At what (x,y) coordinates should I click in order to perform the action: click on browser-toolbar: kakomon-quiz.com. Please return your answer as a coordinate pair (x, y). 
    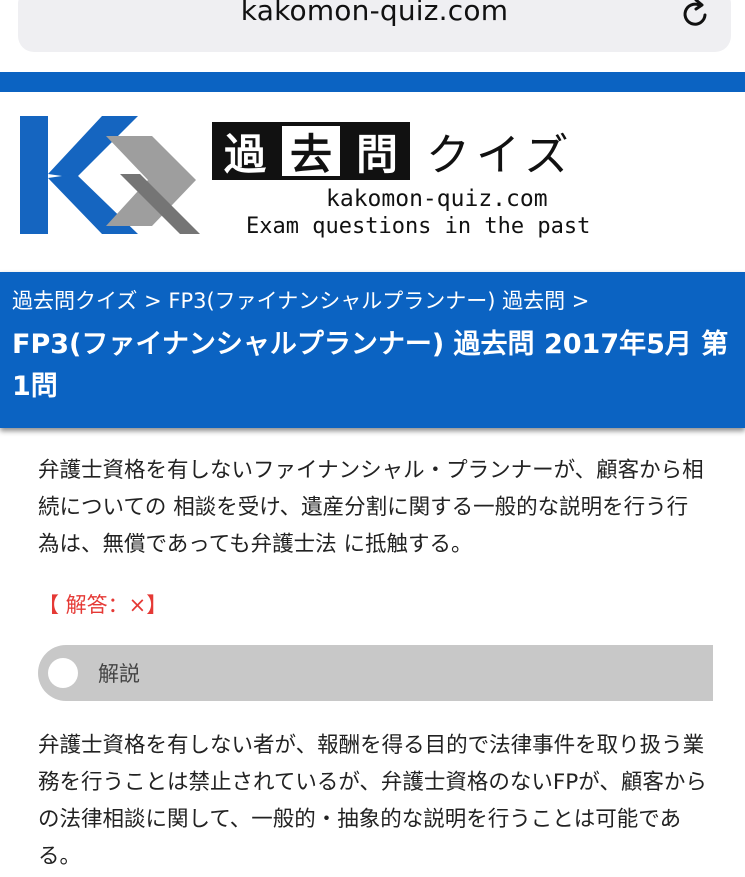
    Looking at the image, I should click on (372, 36).